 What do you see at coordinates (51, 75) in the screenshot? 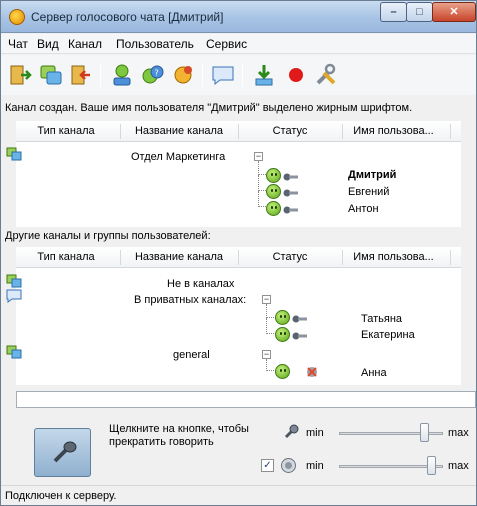
I see `channel-list-icon` at bounding box center [51, 75].